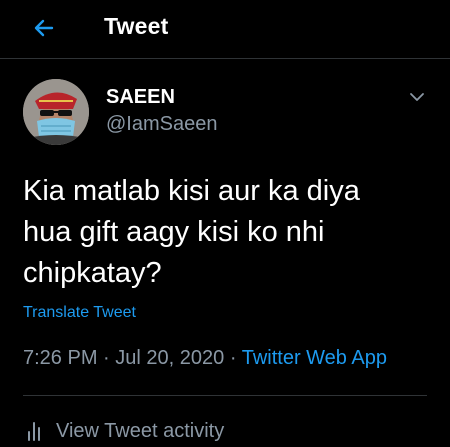 The width and height of the screenshot is (450, 447). I want to click on tweet-metadata: 7:26 PM · Jul 20, 2020 · Twitter Web App, so click(205, 358).